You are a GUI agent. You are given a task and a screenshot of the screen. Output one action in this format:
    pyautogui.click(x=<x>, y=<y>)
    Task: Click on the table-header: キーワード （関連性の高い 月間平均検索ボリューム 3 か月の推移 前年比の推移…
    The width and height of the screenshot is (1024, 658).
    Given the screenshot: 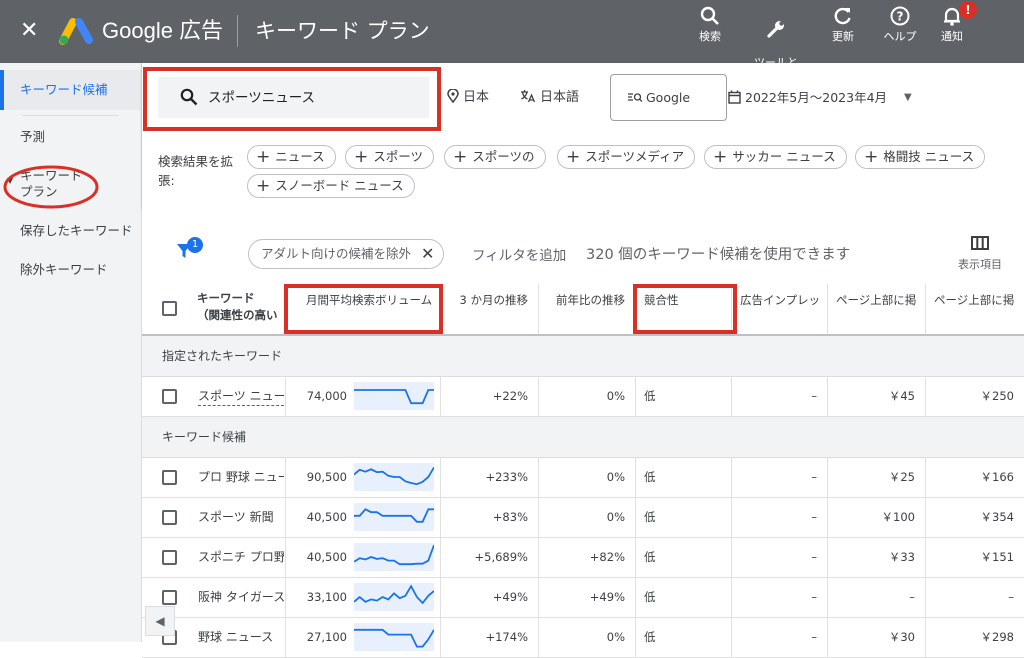 What is the action you would take?
    pyautogui.click(x=583, y=310)
    